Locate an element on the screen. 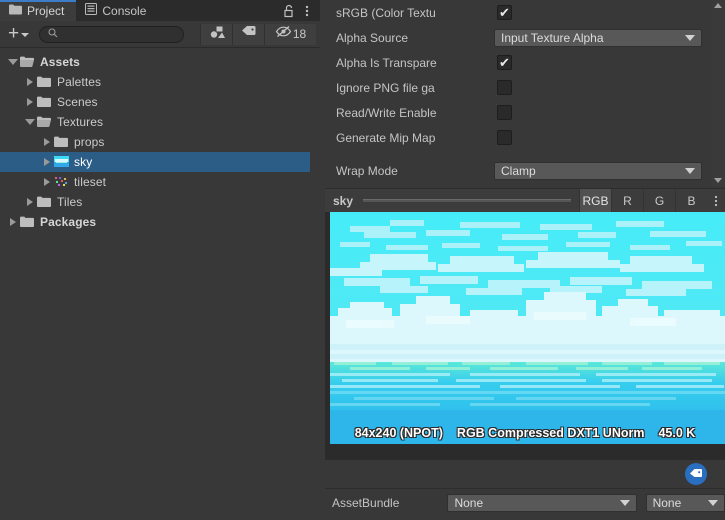  dropdown-alpha-source: Input Texture Alpha is located at coordinates (598, 37).